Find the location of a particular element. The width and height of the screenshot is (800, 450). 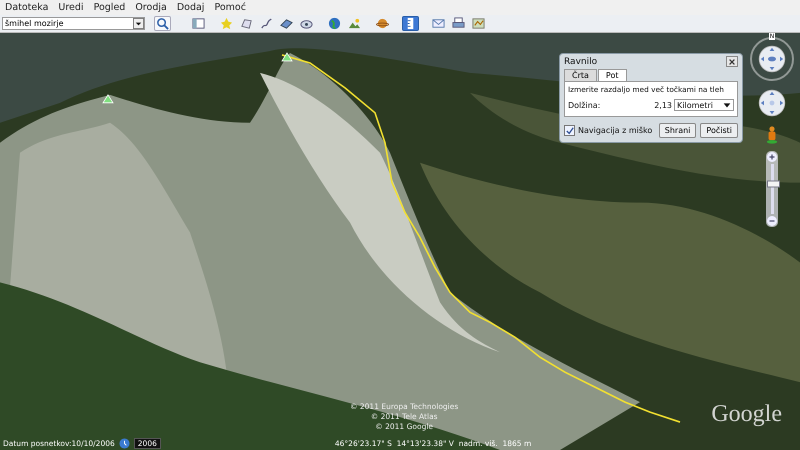

zoom-slider is located at coordinates (772, 189).